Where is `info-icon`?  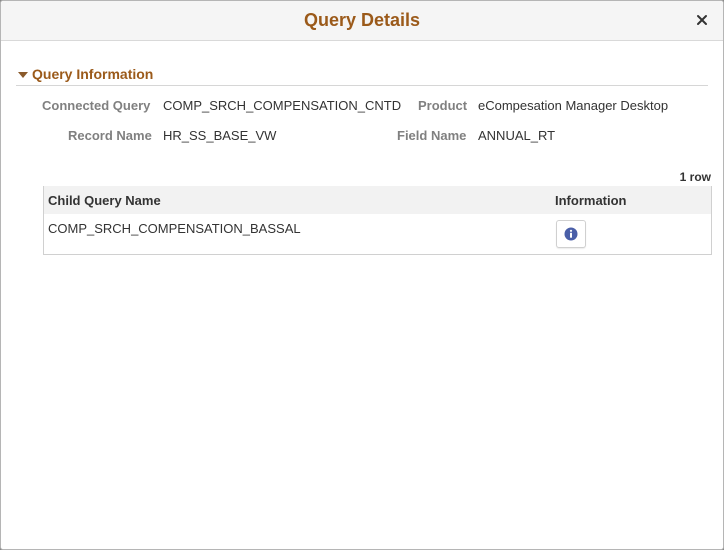
info-icon is located at coordinates (571, 234).